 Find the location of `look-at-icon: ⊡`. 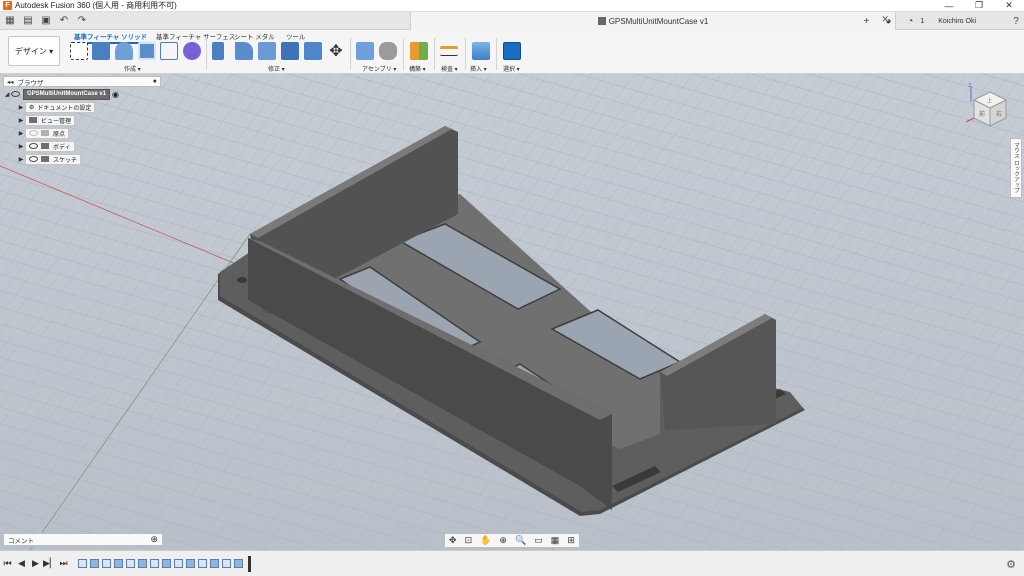

look-at-icon: ⊡ is located at coordinates (469, 540).